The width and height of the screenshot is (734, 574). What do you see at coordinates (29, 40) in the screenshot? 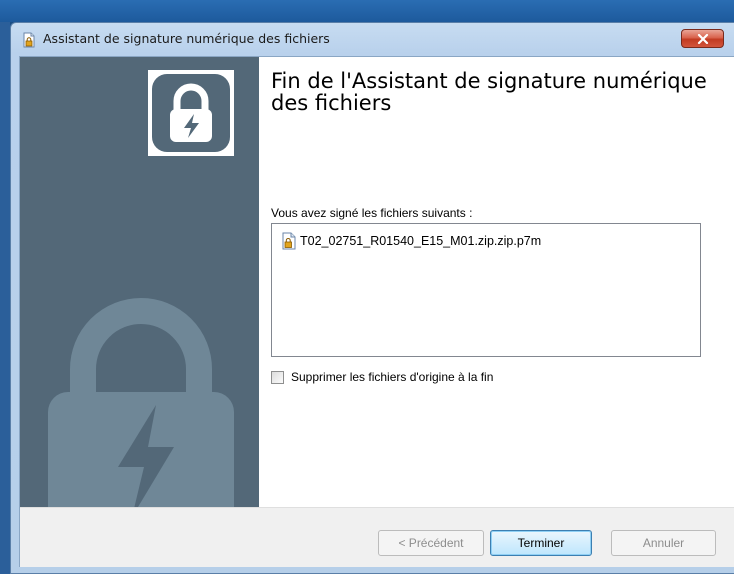
I see `signed-document-icon` at bounding box center [29, 40].